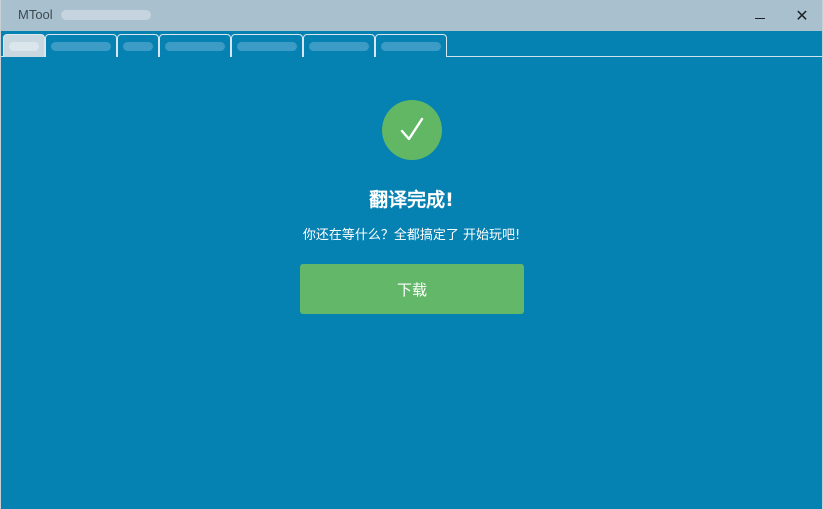 Image resolution: width=823 pixels, height=509 pixels. I want to click on window-title: MTool, so click(35, 14).